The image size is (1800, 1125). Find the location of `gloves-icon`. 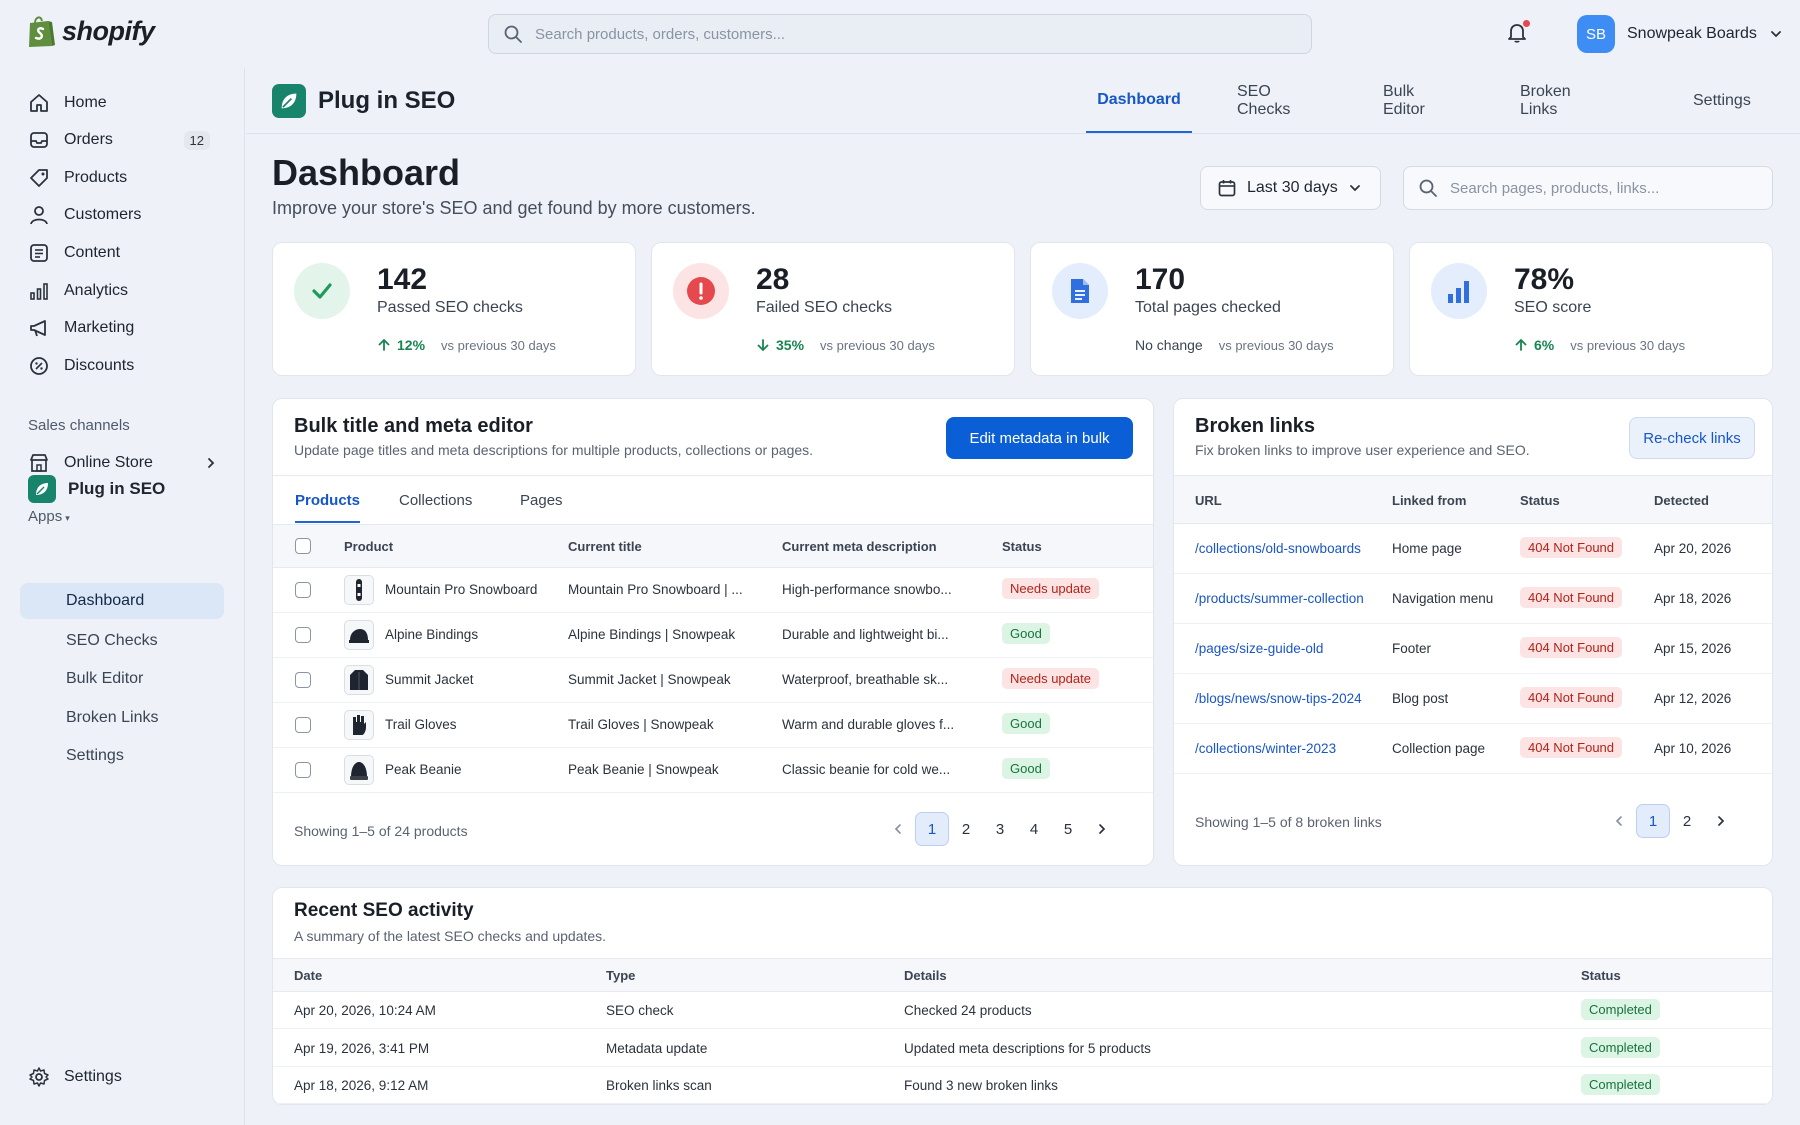

gloves-icon is located at coordinates (359, 725).